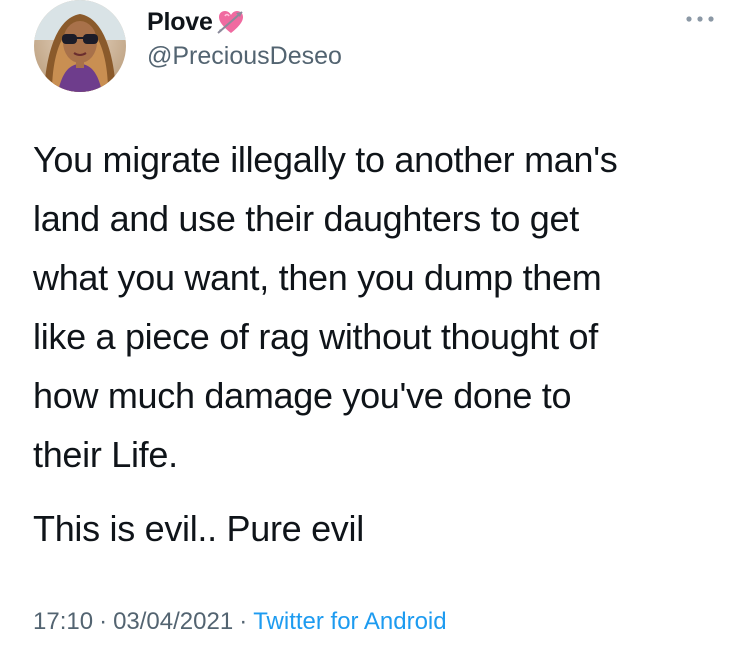 Image resolution: width=750 pixels, height=664 pixels. What do you see at coordinates (173, 621) in the screenshot?
I see `tweet-date: 03/04/2021` at bounding box center [173, 621].